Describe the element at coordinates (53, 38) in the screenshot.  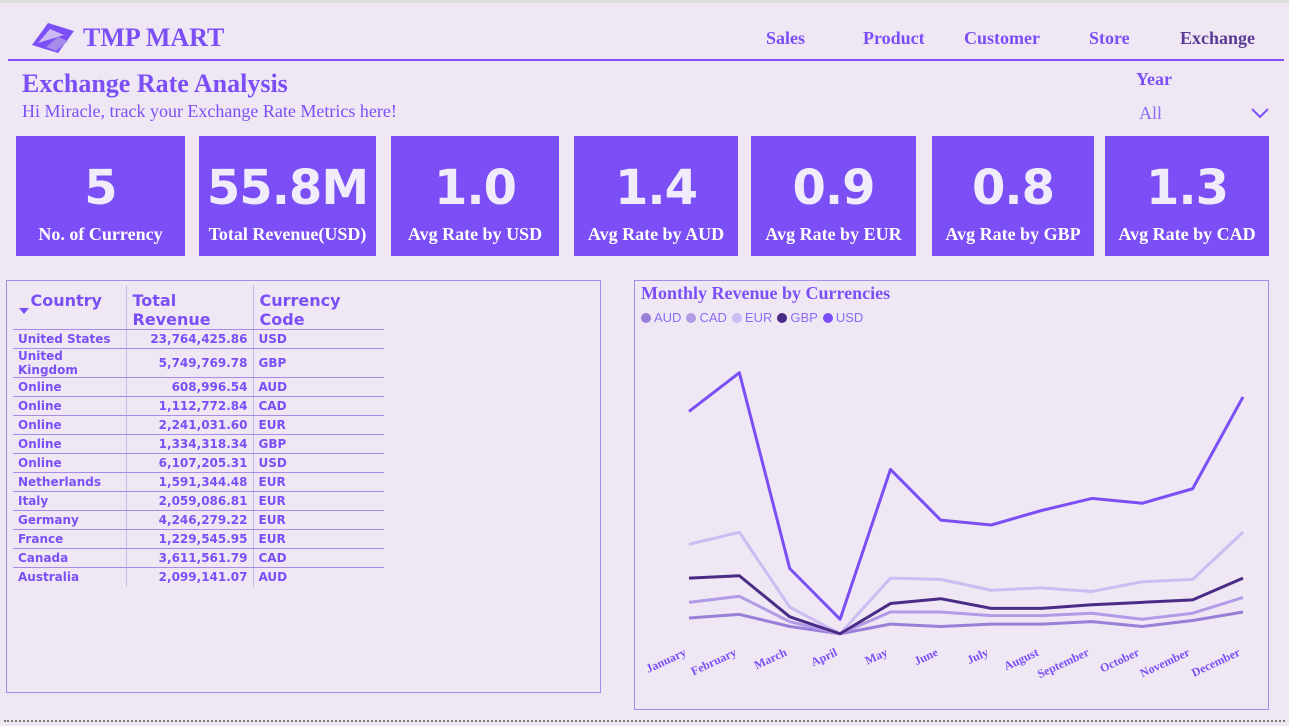
I see `brand-logo-icon` at that location.